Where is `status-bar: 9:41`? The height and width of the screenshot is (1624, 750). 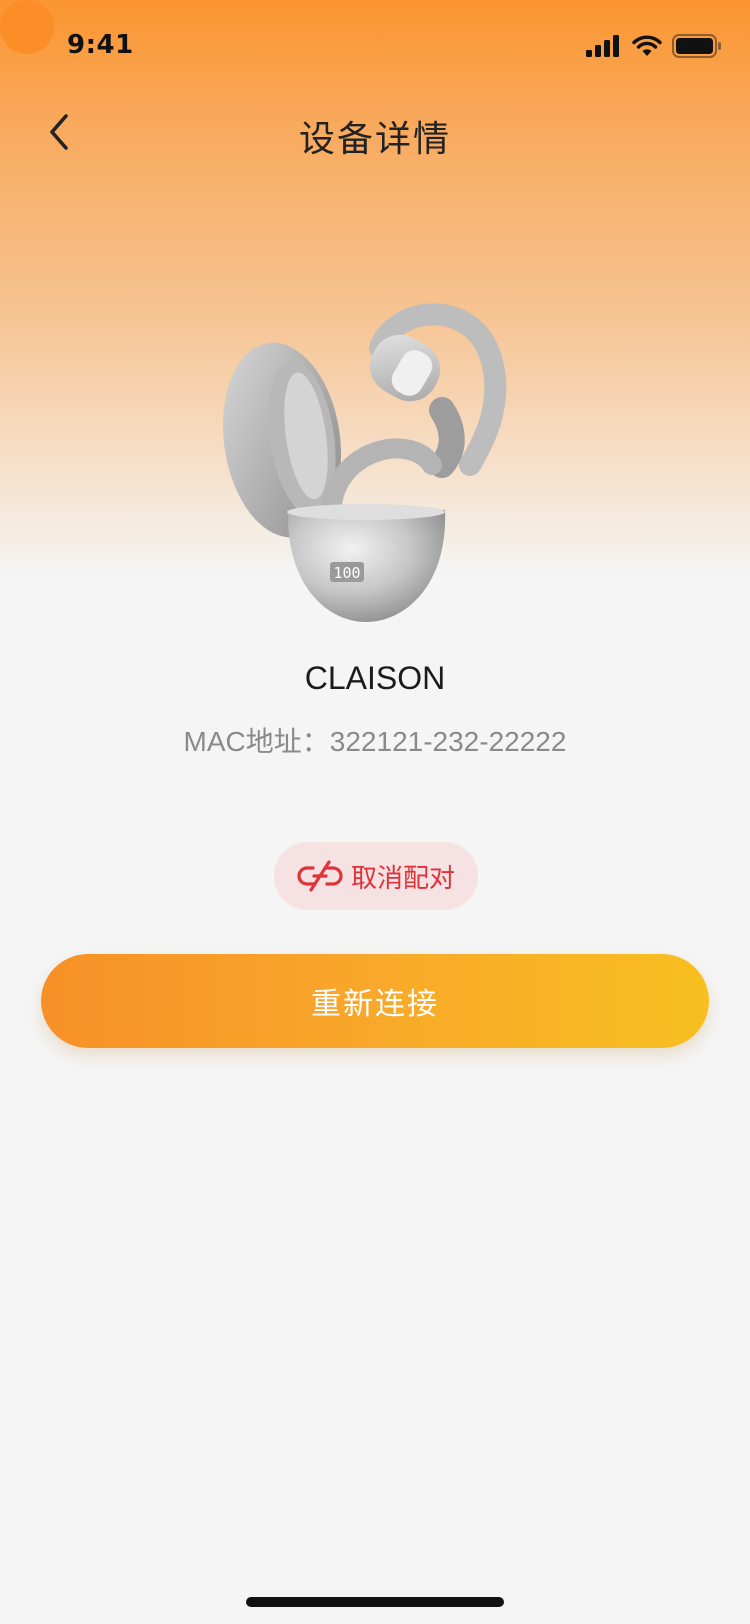
status-bar: 9:41 is located at coordinates (375, 48).